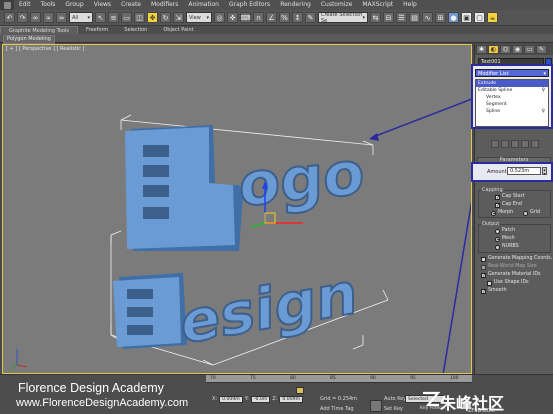 This screenshot has width=553, height=414. I want to click on select-manipulate-icon: ✜, so click(232, 17).